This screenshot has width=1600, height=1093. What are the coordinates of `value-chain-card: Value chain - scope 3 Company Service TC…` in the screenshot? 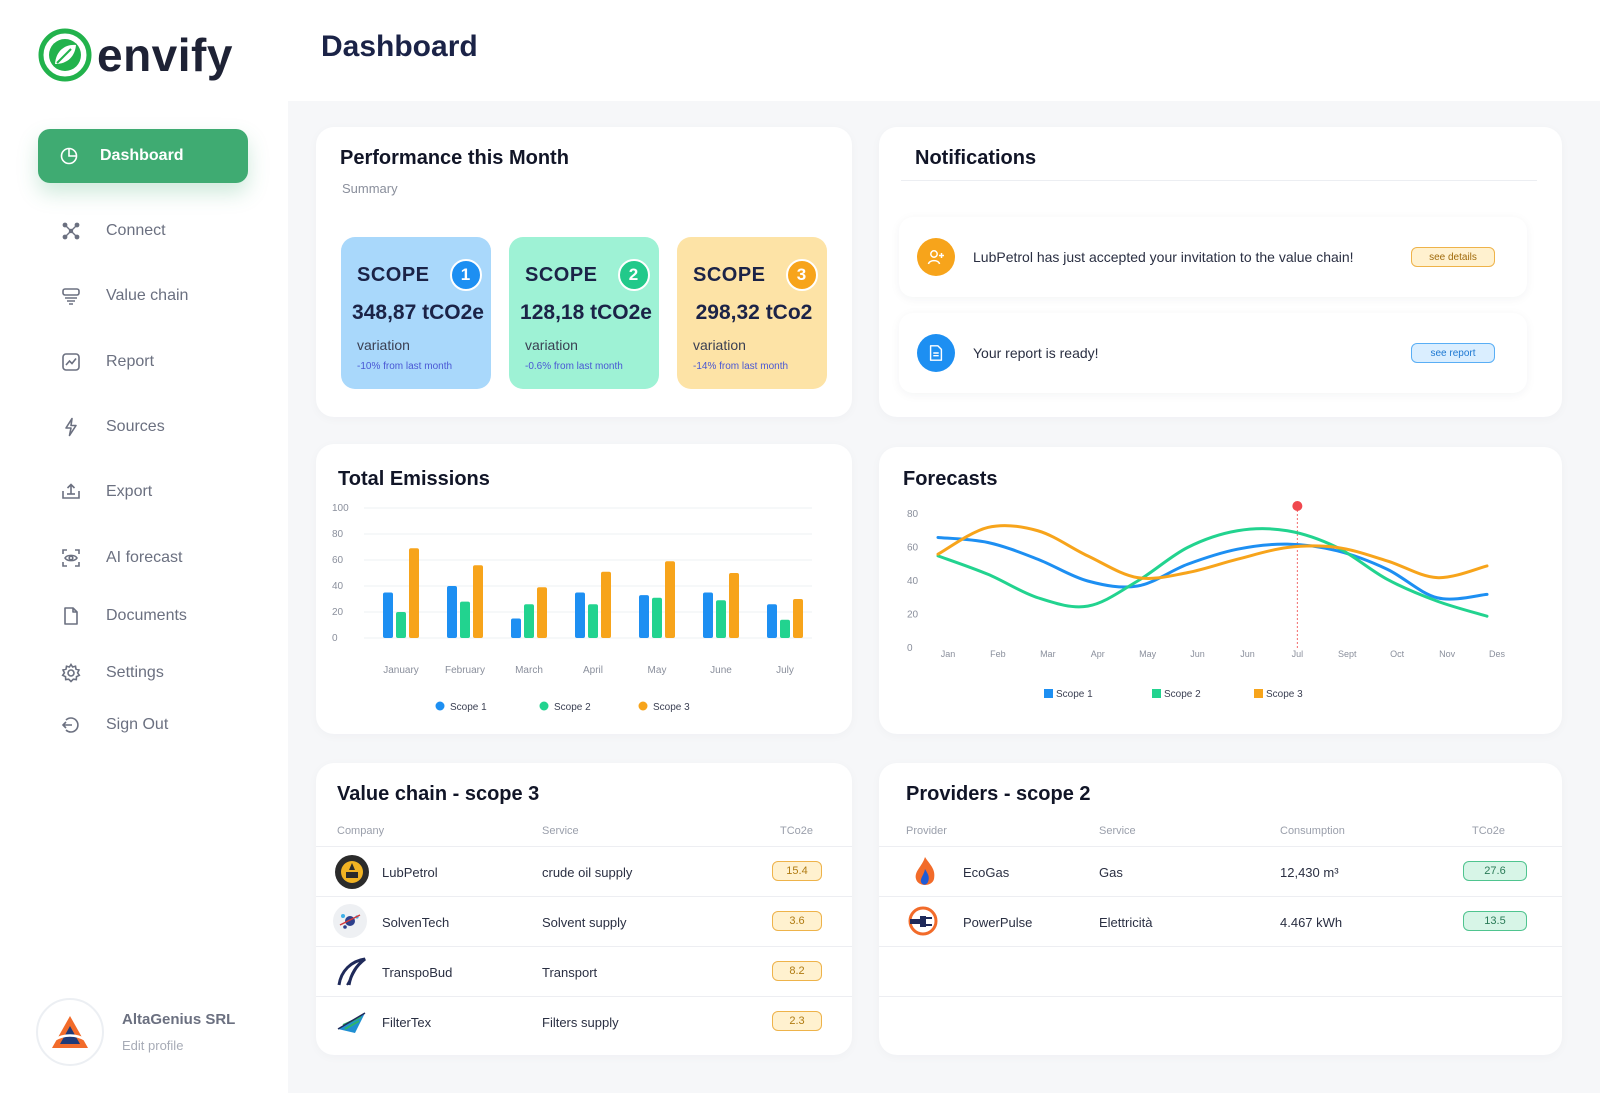 It's located at (584, 909).